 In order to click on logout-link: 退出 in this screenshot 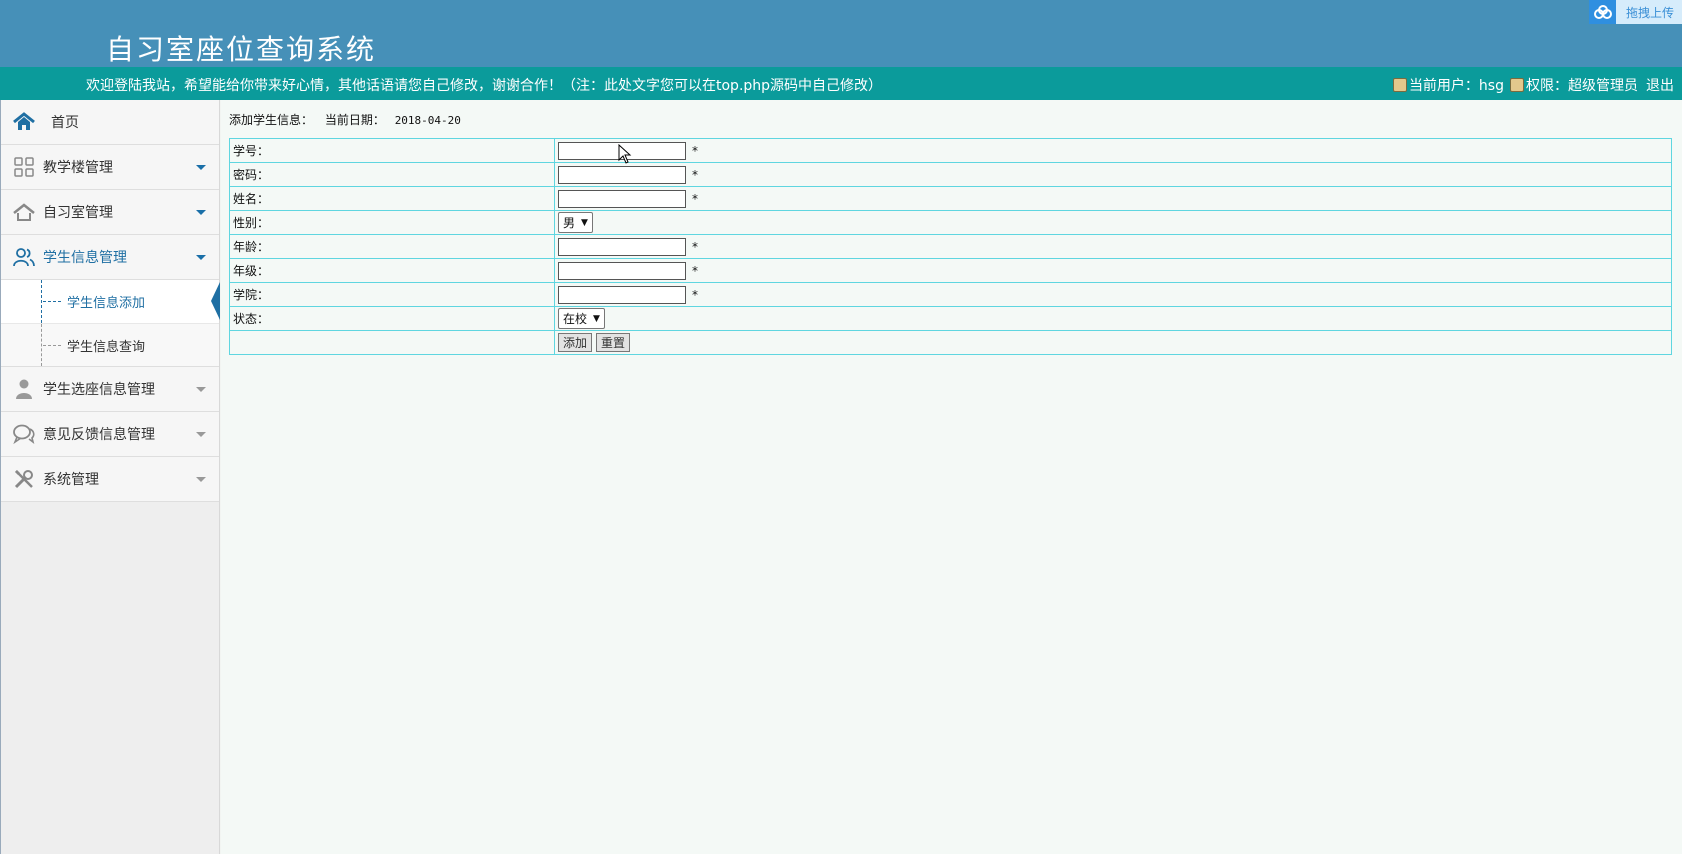, I will do `click(1660, 85)`.